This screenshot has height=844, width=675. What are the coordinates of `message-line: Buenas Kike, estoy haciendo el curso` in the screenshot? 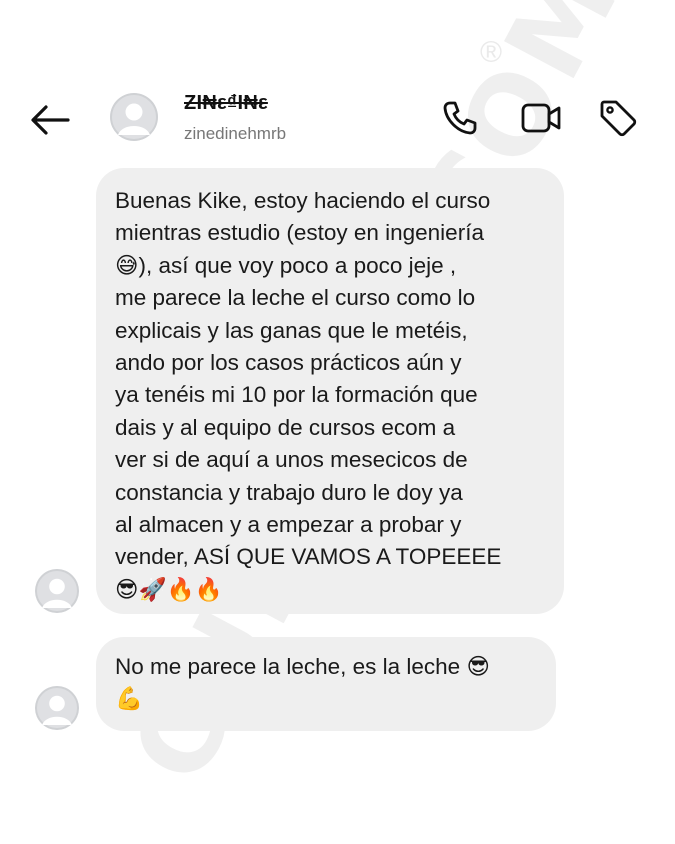 It's located at (303, 200).